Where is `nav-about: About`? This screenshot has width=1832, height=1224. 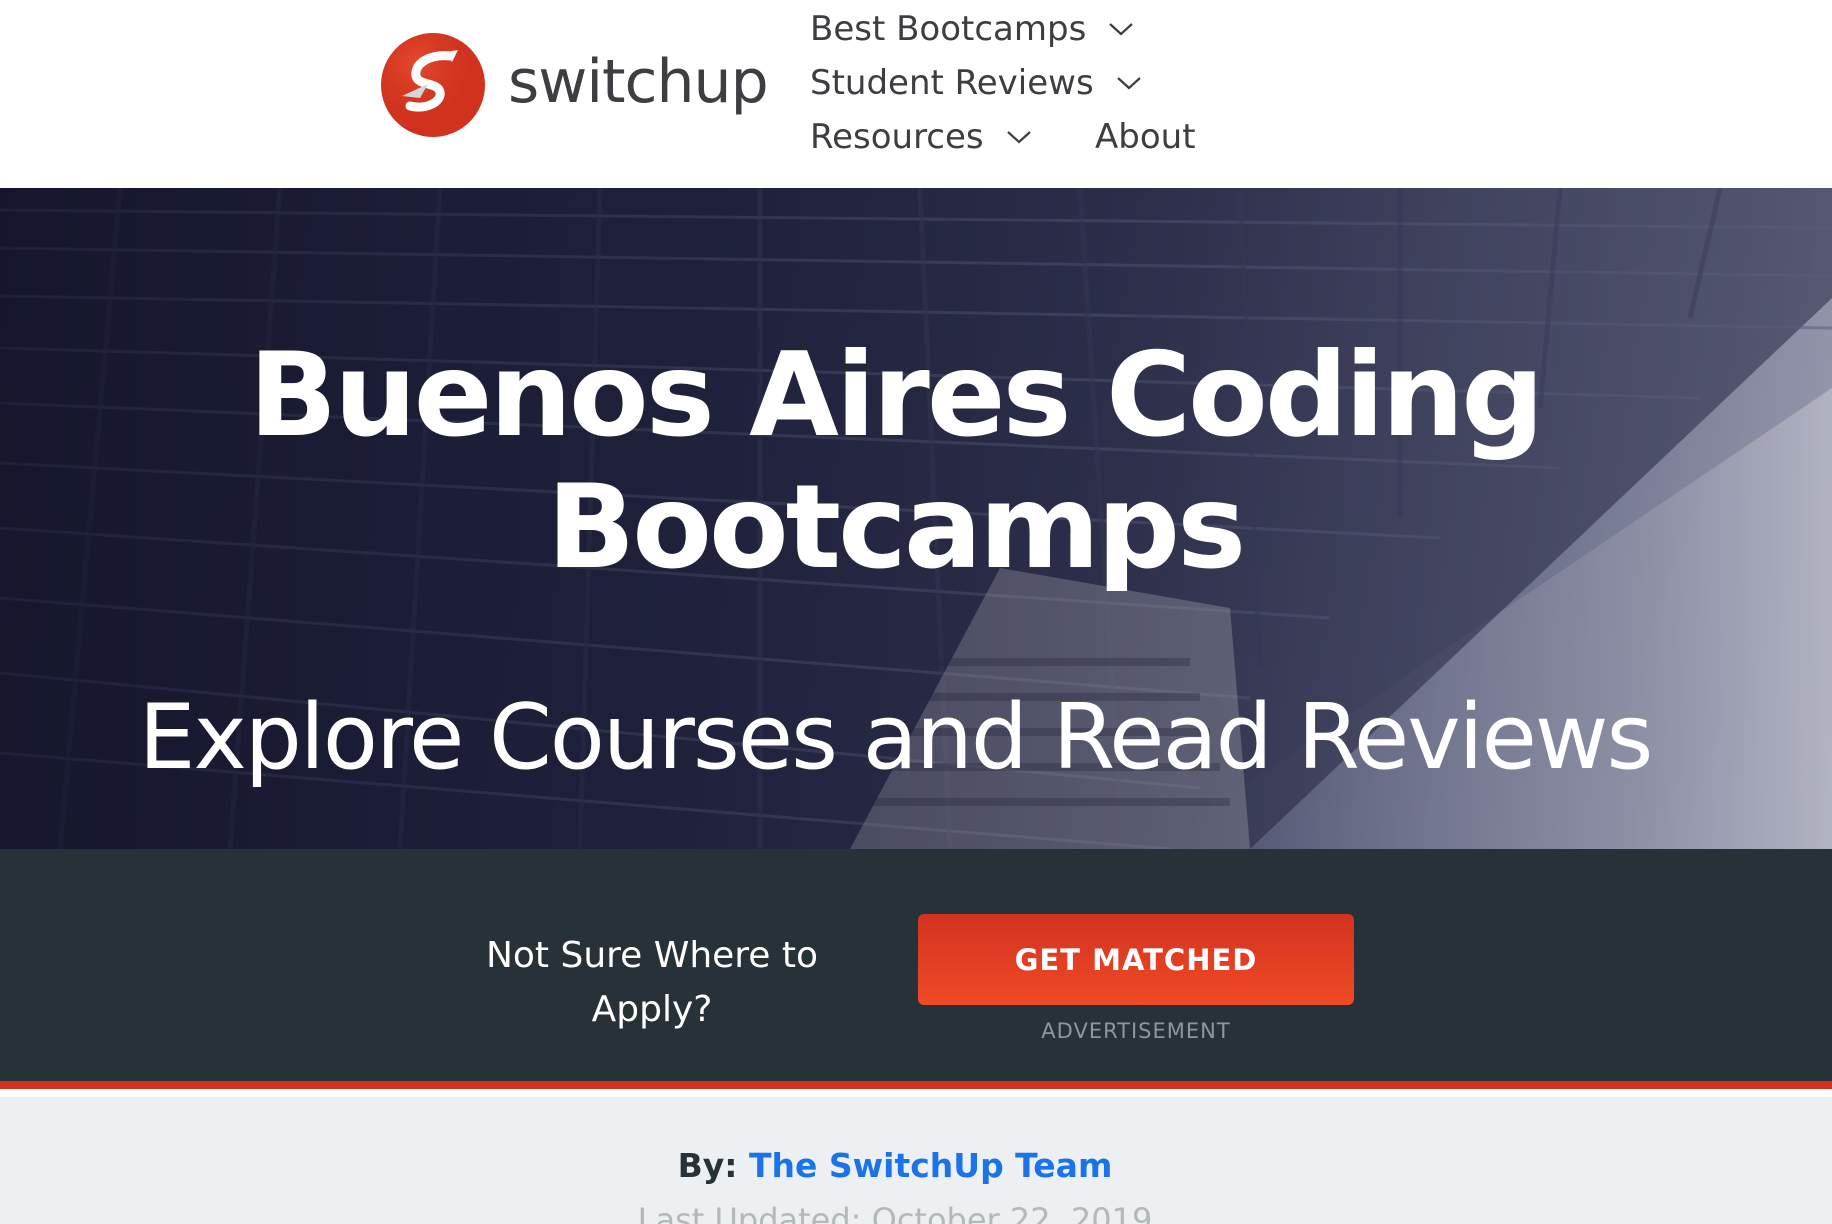
nav-about: About is located at coordinates (1145, 137).